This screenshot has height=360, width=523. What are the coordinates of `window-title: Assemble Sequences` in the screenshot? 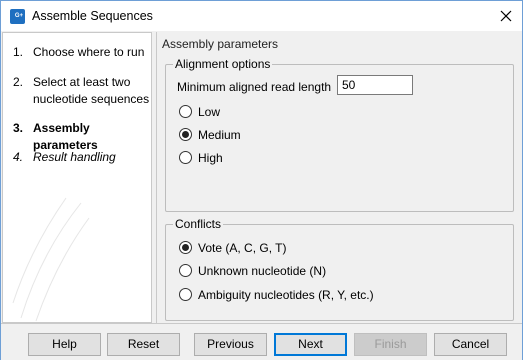 It's located at (92, 16).